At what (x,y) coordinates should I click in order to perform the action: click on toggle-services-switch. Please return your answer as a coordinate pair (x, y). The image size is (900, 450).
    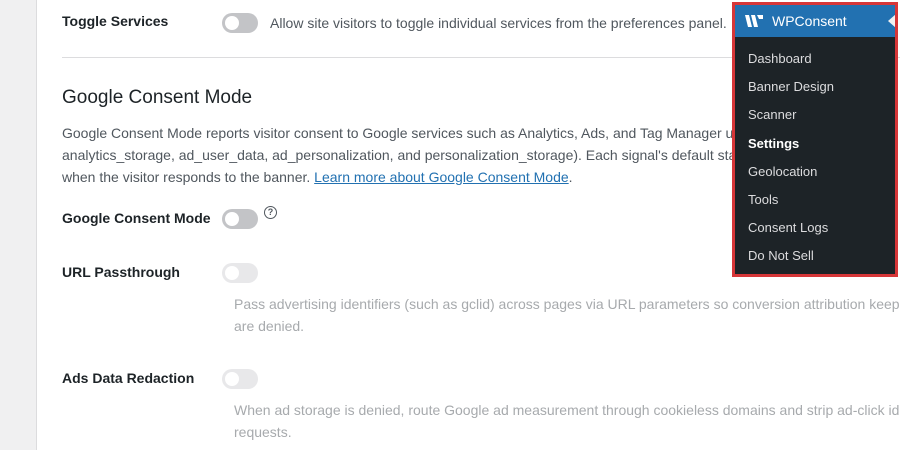
    Looking at the image, I should click on (240, 23).